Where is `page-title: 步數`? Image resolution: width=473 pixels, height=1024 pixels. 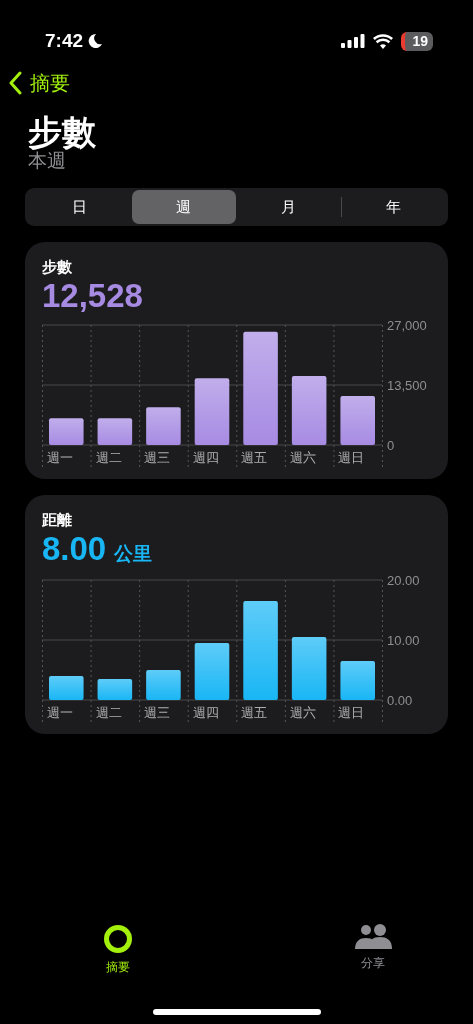 page-title: 步數 is located at coordinates (62, 132).